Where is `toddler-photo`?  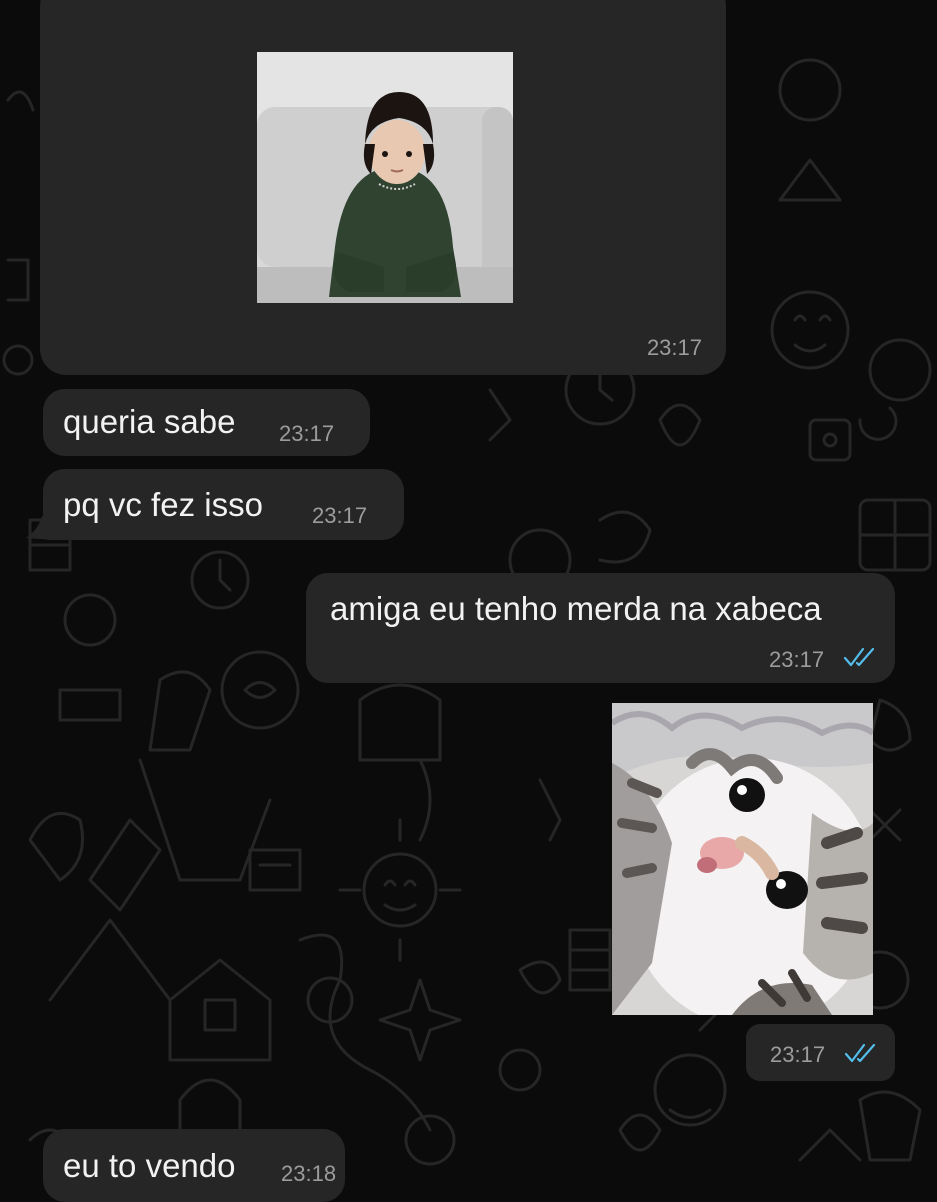
toddler-photo is located at coordinates (385, 177).